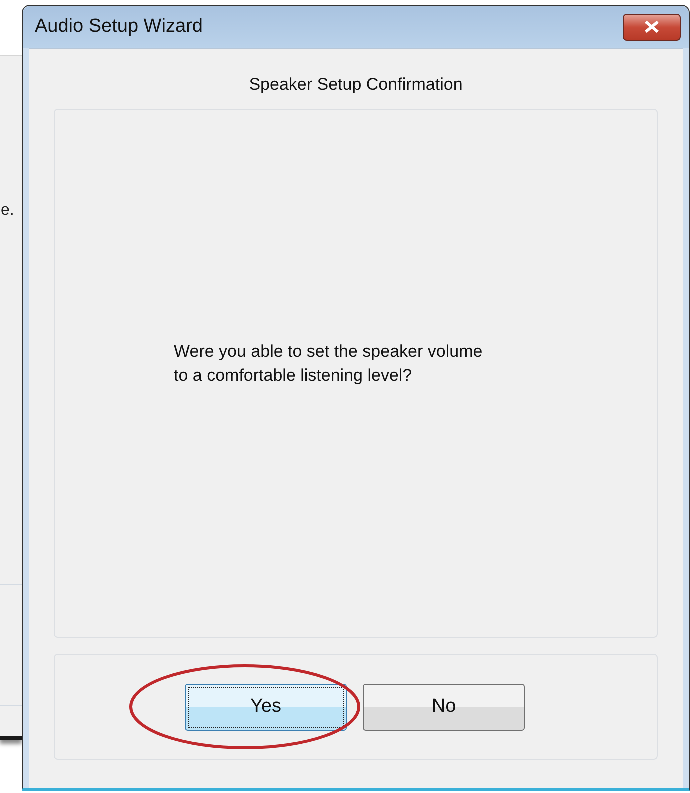 The image size is (690, 793). I want to click on close-icon, so click(652, 27).